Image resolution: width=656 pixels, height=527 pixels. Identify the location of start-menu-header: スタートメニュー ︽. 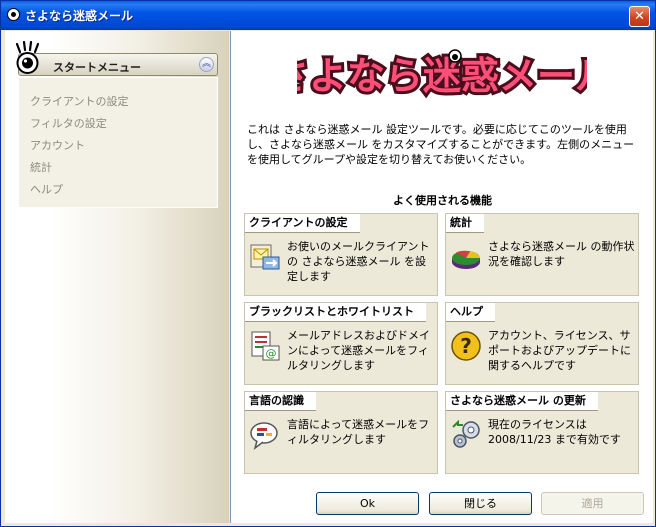
(116, 58).